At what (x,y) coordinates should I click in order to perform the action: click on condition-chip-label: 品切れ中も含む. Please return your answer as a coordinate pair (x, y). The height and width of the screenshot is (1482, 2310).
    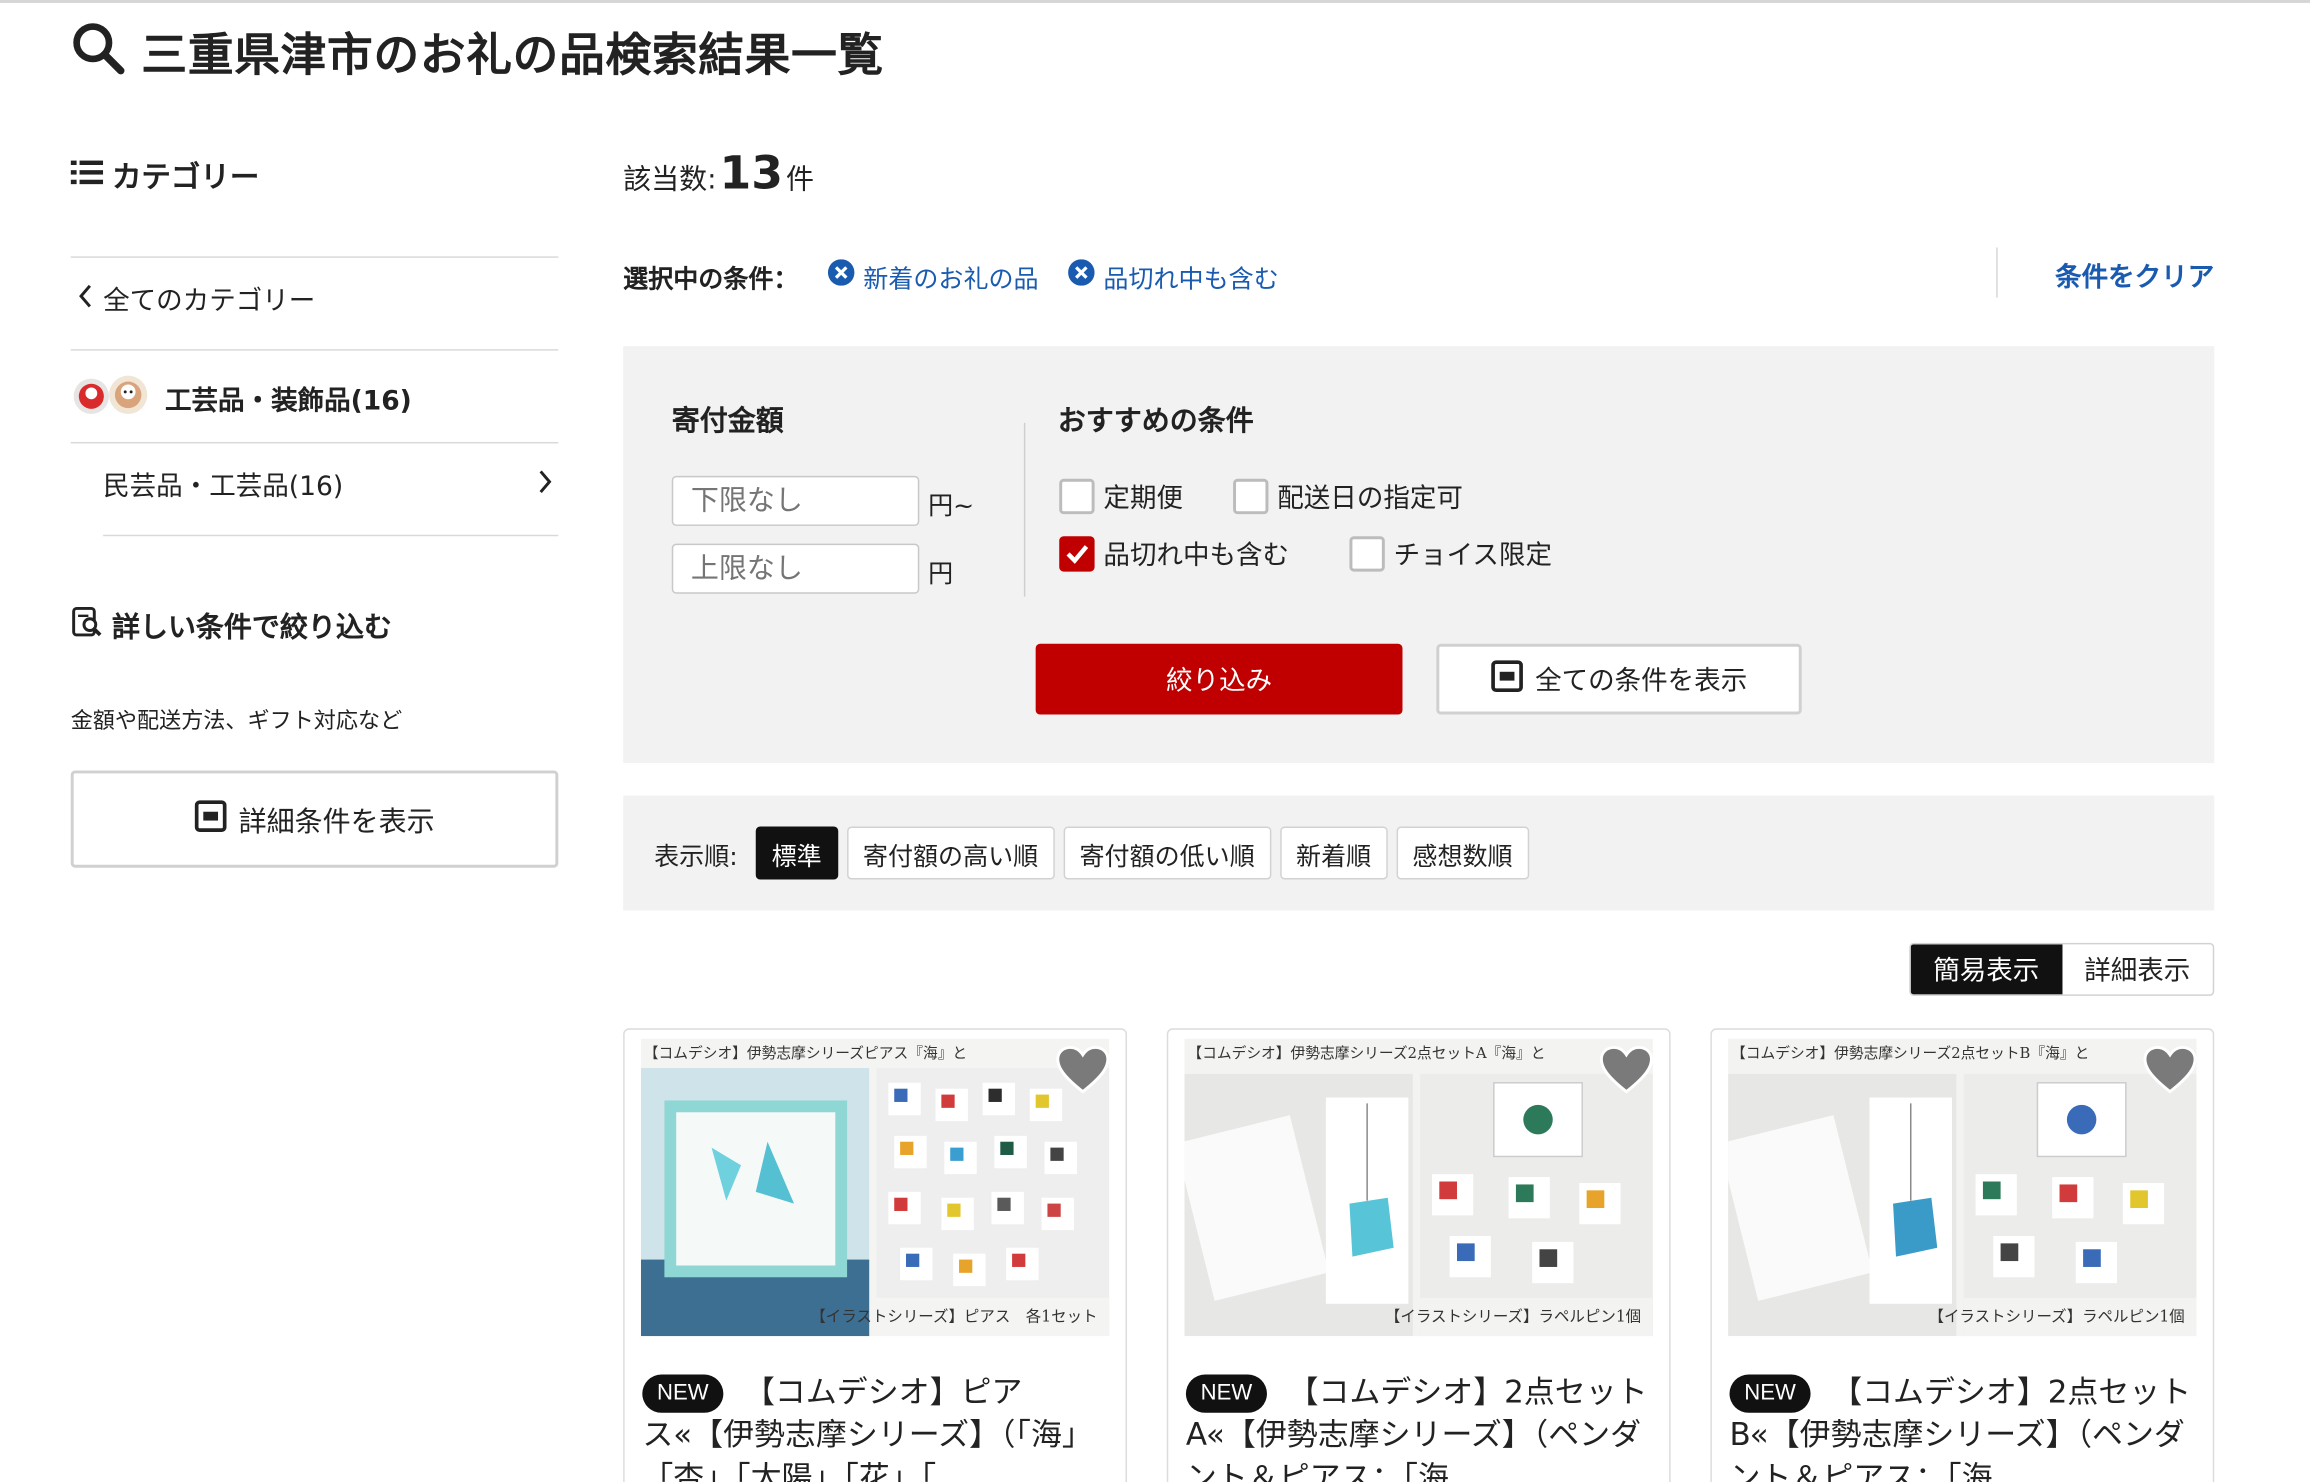
    Looking at the image, I should click on (1191, 279).